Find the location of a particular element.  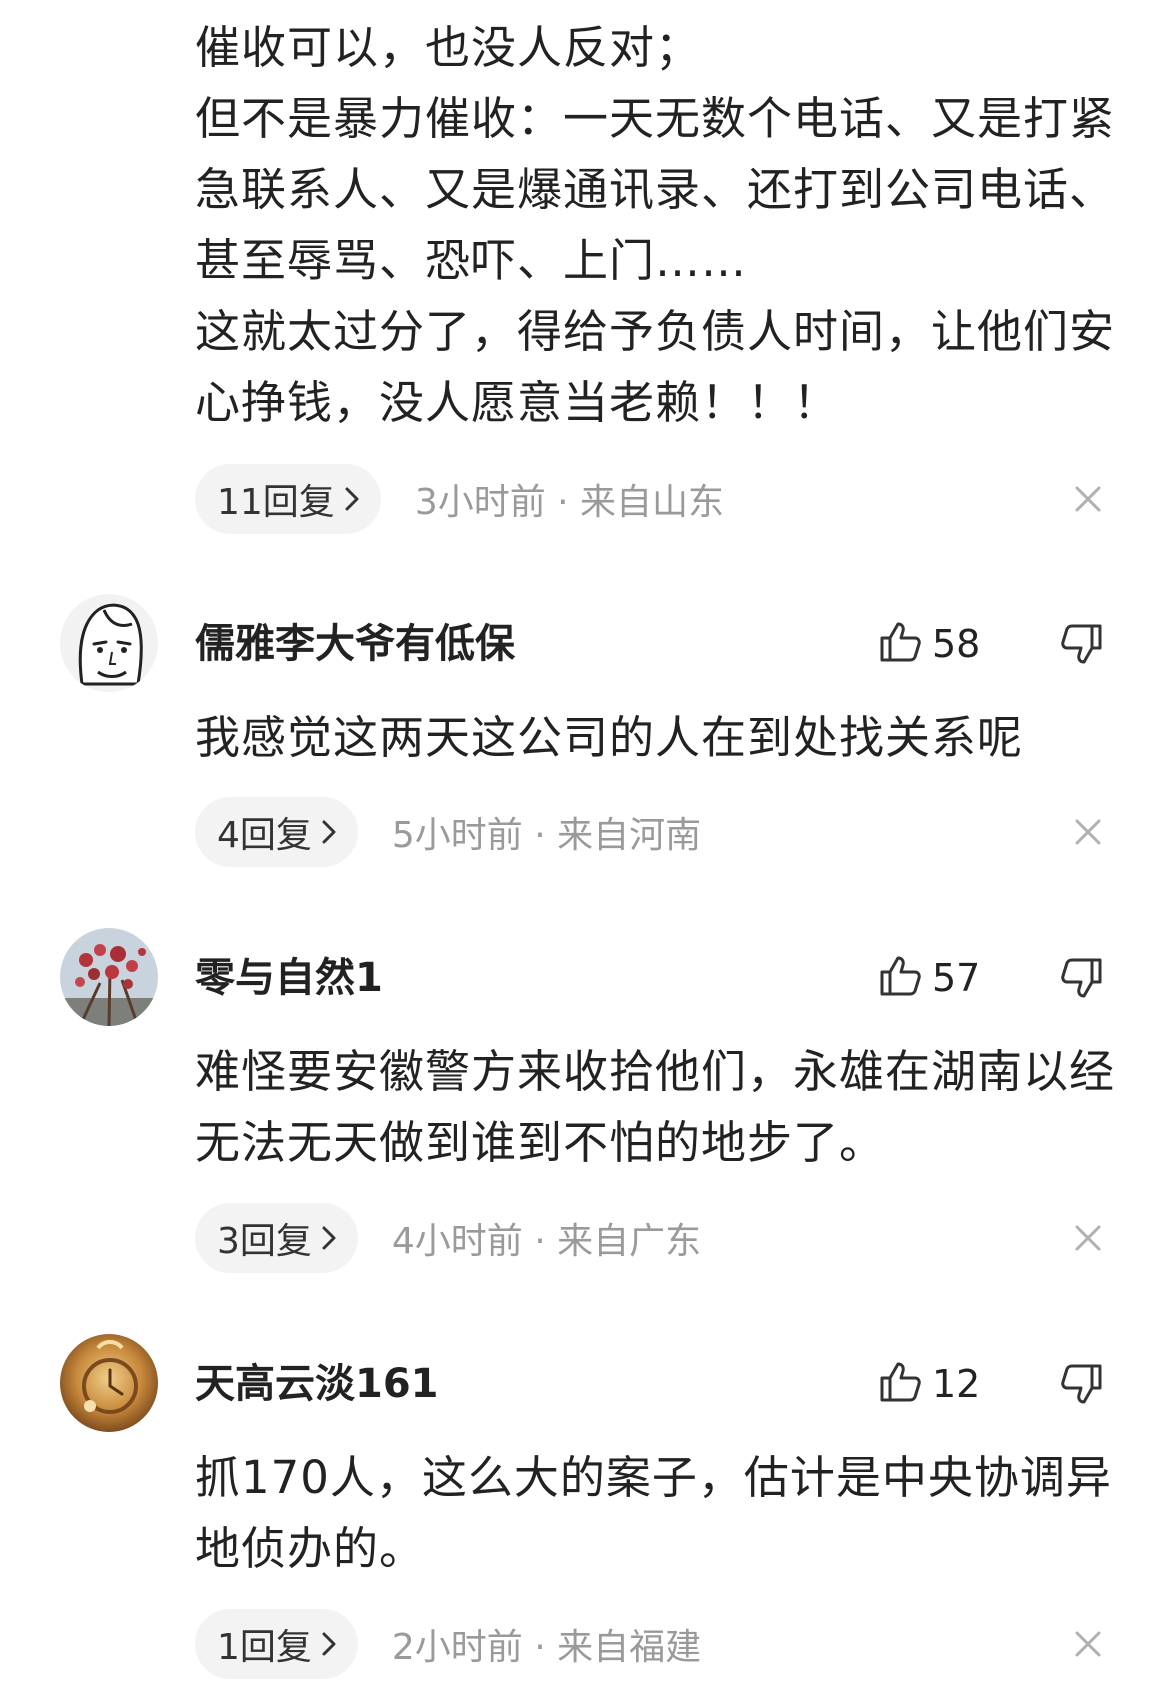

comment-paragraph: 我感觉这两天这公司的人在到处找关系呢 is located at coordinates (609, 737).